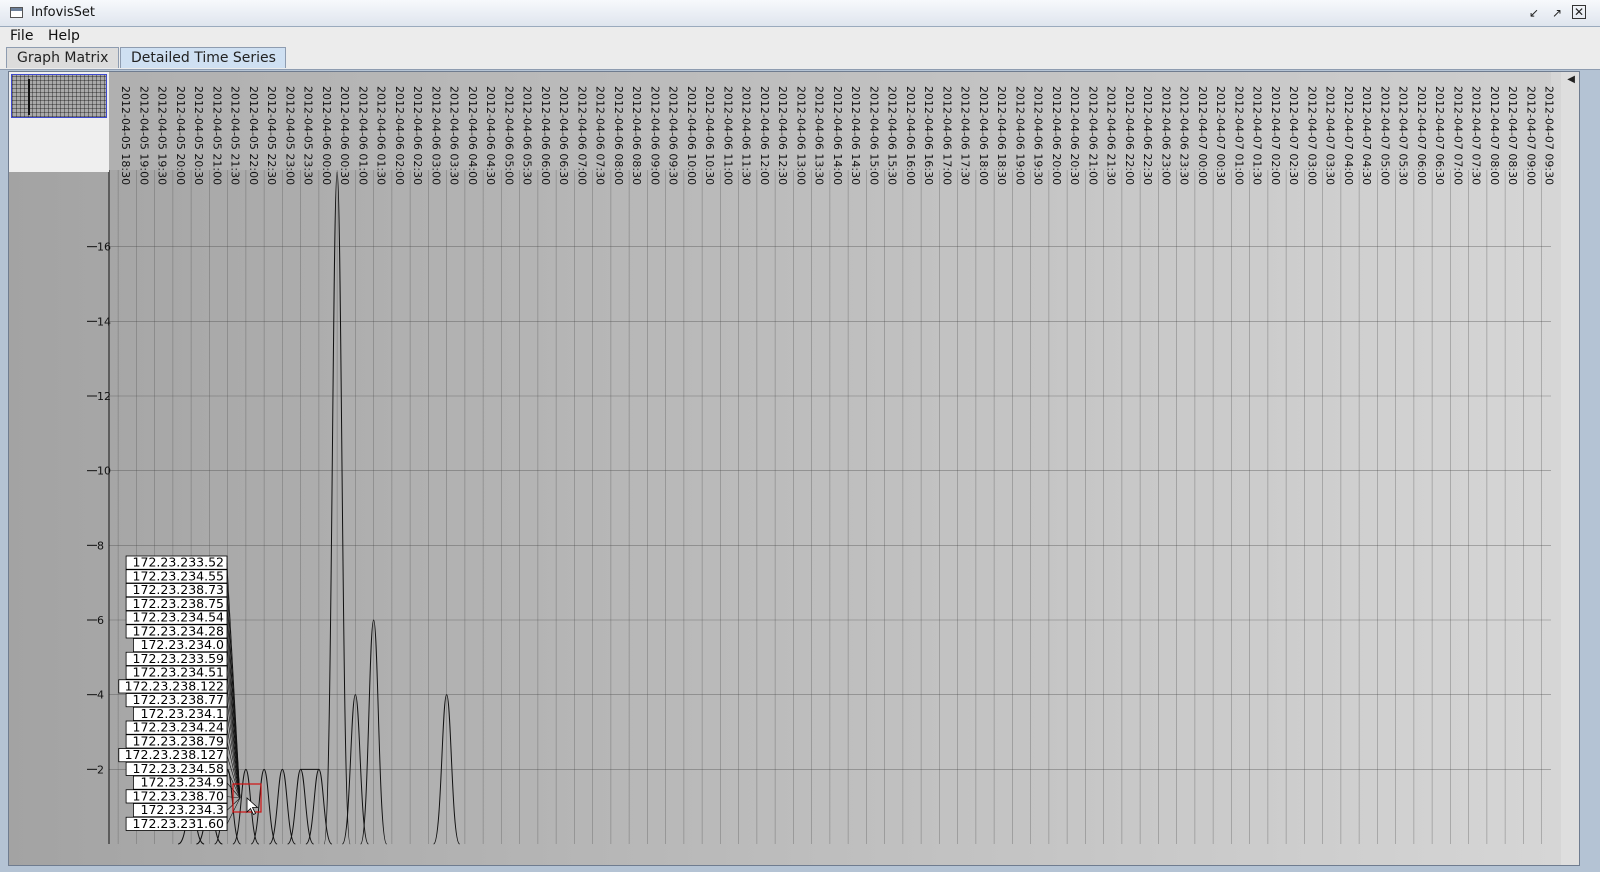  Describe the element at coordinates (183, 713) in the screenshot. I see `series-label-text: 172.23.234.1` at that location.